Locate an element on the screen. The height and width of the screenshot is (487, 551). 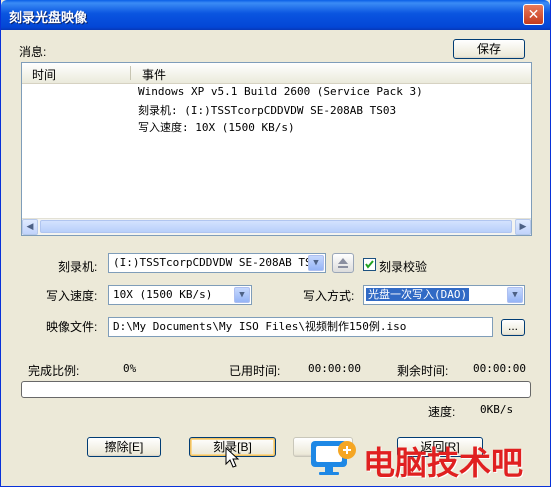
scroll-thumb is located at coordinates (276, 226).